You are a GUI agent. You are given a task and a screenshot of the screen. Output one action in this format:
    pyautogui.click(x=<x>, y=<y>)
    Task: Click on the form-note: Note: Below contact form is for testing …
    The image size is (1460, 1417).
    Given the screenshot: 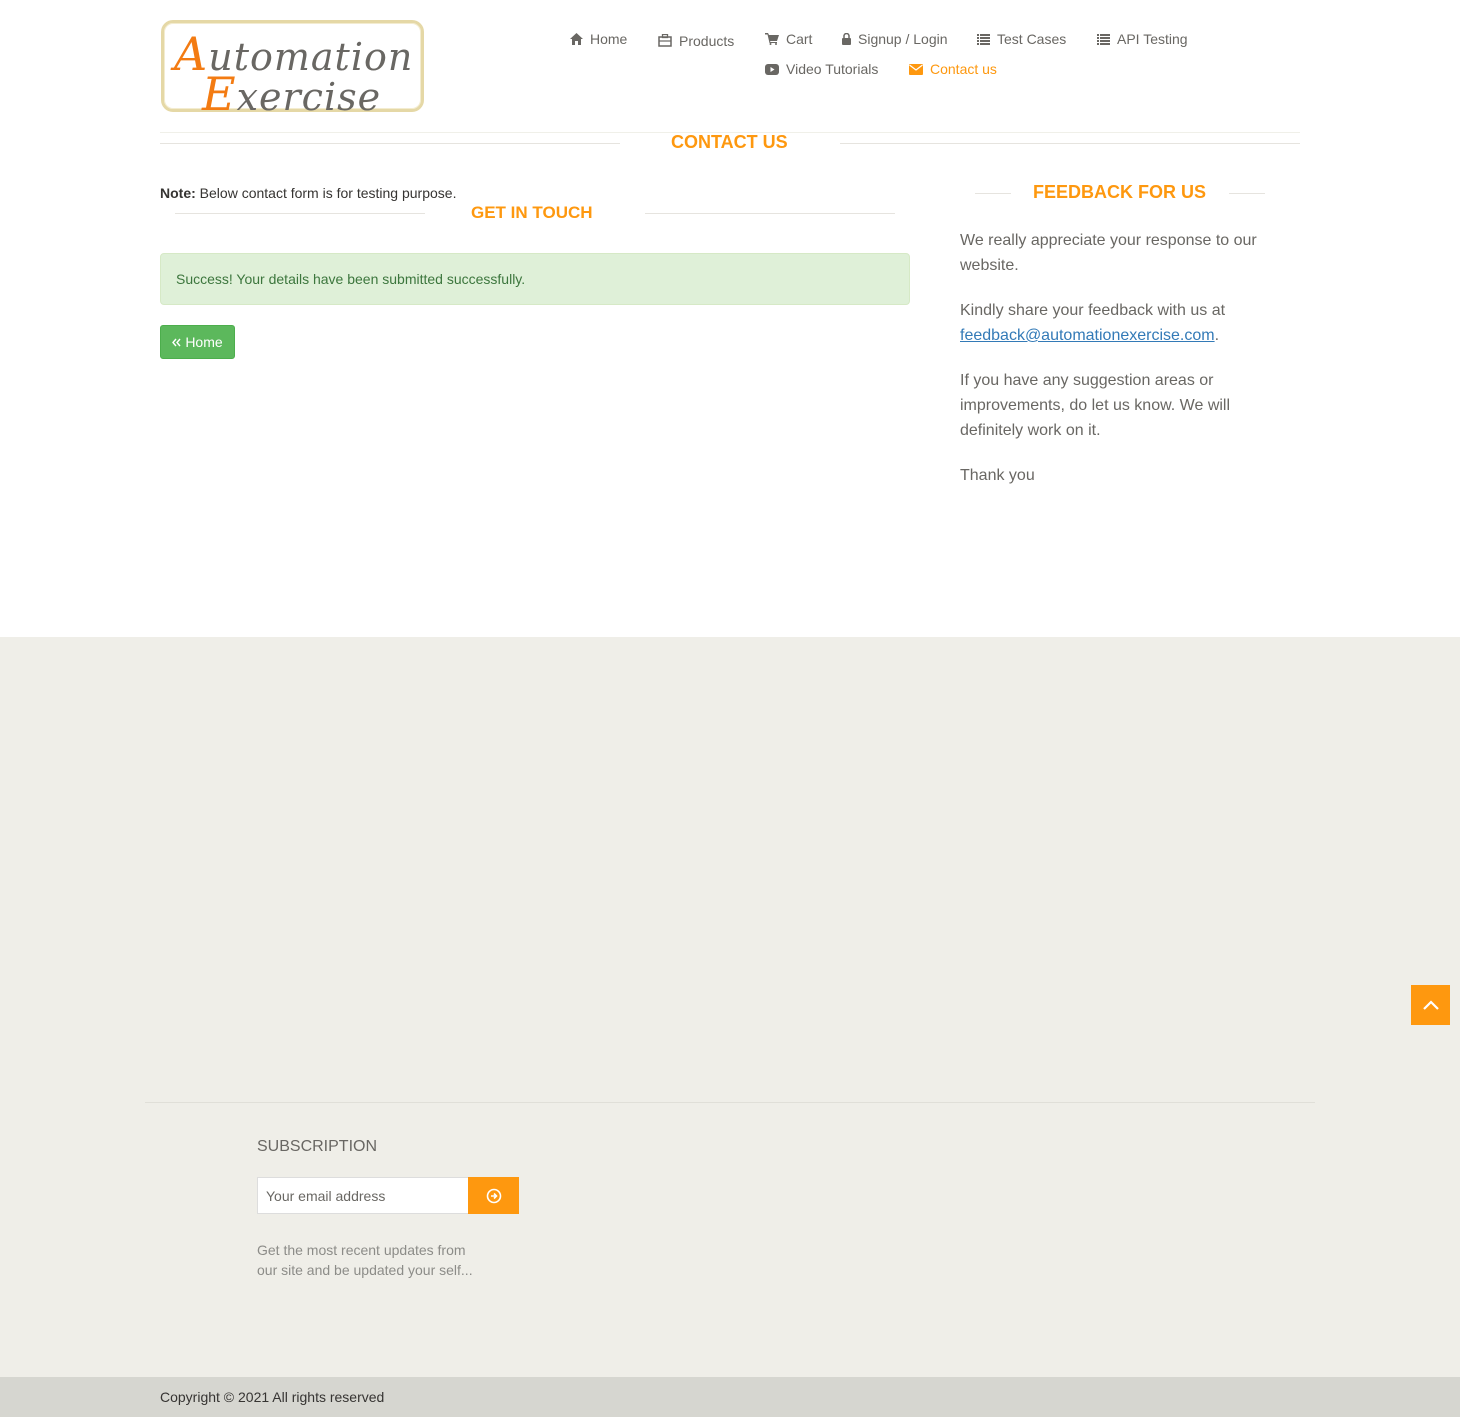 What is the action you would take?
    pyautogui.click(x=308, y=193)
    